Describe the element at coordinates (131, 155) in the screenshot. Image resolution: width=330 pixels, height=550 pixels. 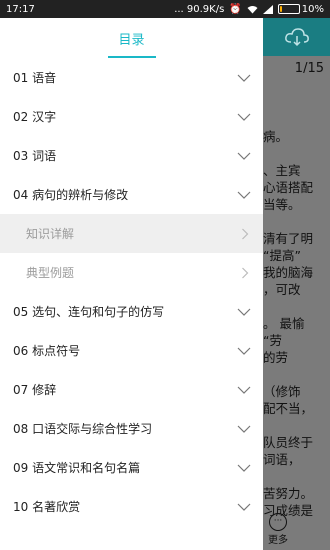
I see `toc-item-03: 03 词语` at that location.